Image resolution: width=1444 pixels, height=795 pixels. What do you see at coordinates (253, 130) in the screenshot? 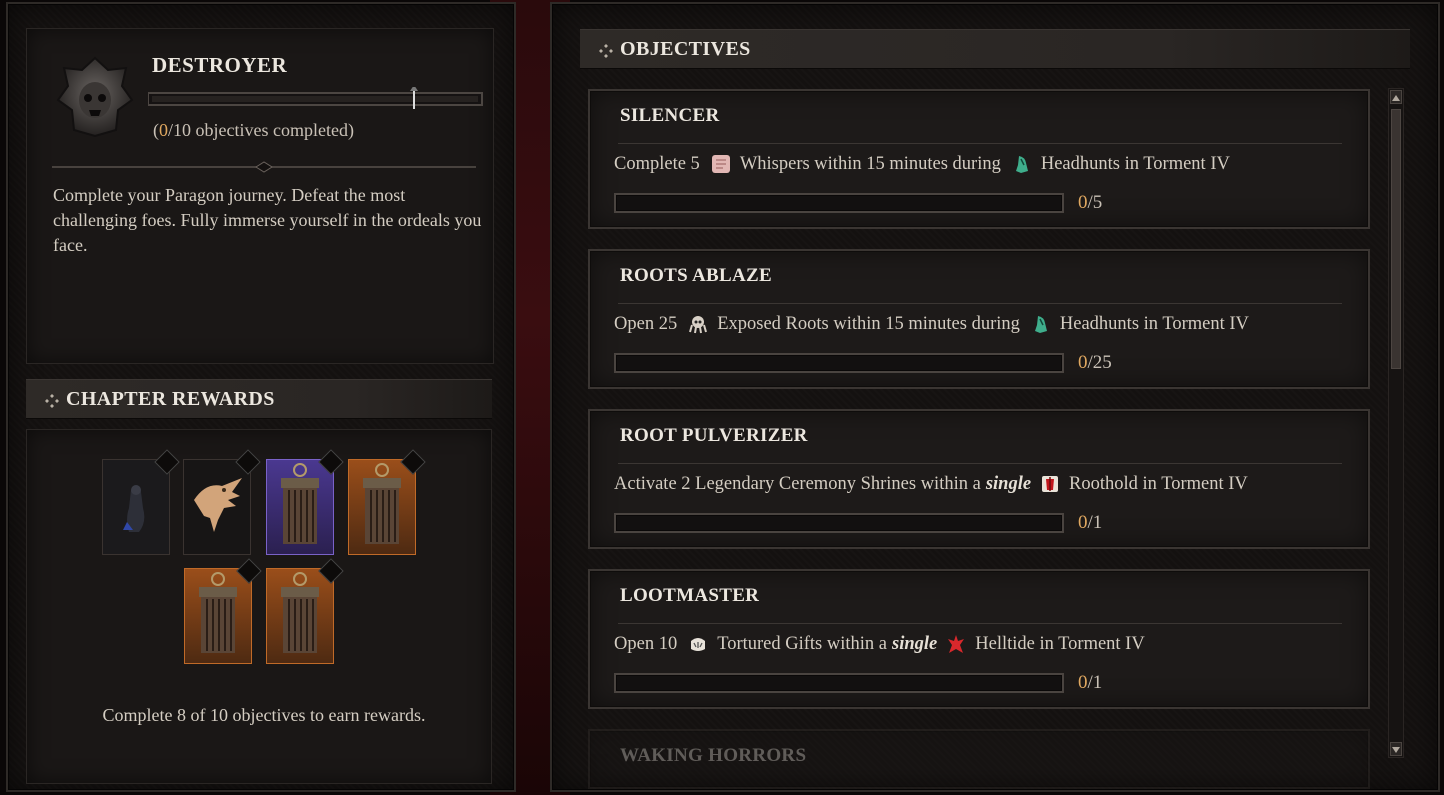
I see `chapter-progress-text: (0/10 objectives completed)` at bounding box center [253, 130].